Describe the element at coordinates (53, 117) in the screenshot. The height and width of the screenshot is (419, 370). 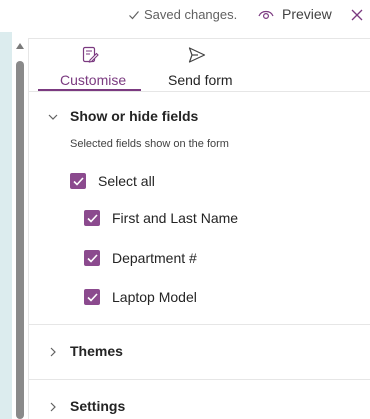
I see `chevron-down-icon` at that location.